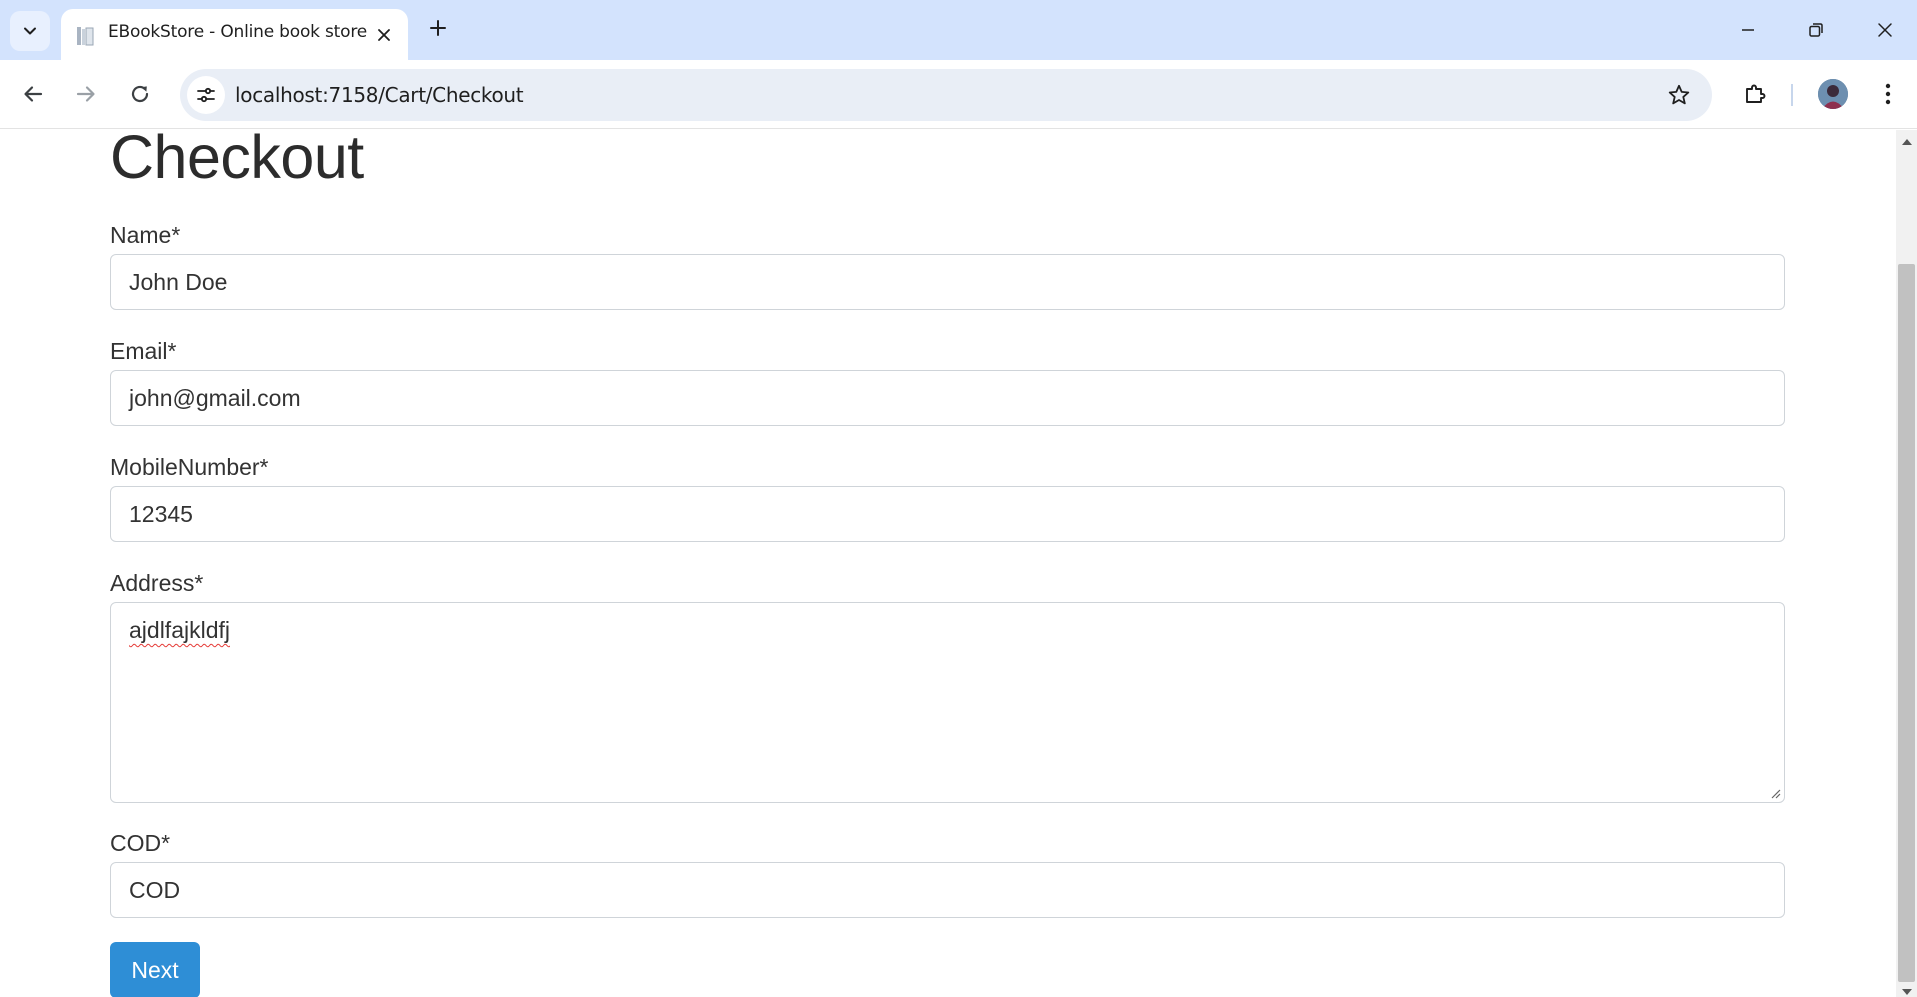 This screenshot has width=1917, height=997. I want to click on mobile-label: MobileNumber*, so click(189, 467).